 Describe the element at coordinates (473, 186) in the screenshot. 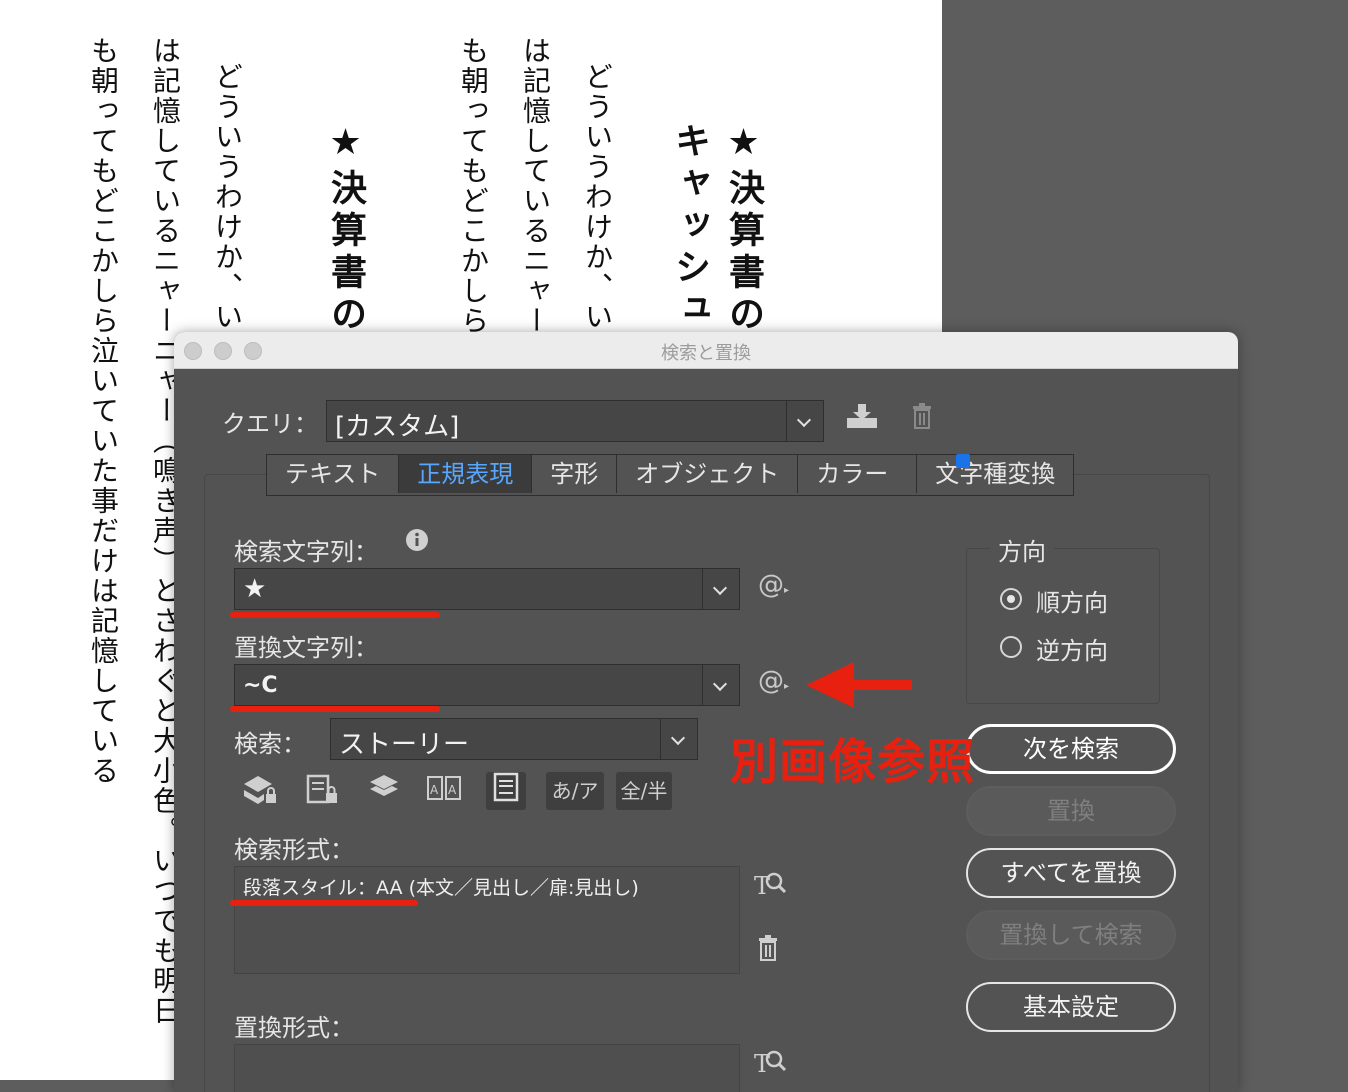

I see `text-column: も朝ってもどこかしら` at that location.